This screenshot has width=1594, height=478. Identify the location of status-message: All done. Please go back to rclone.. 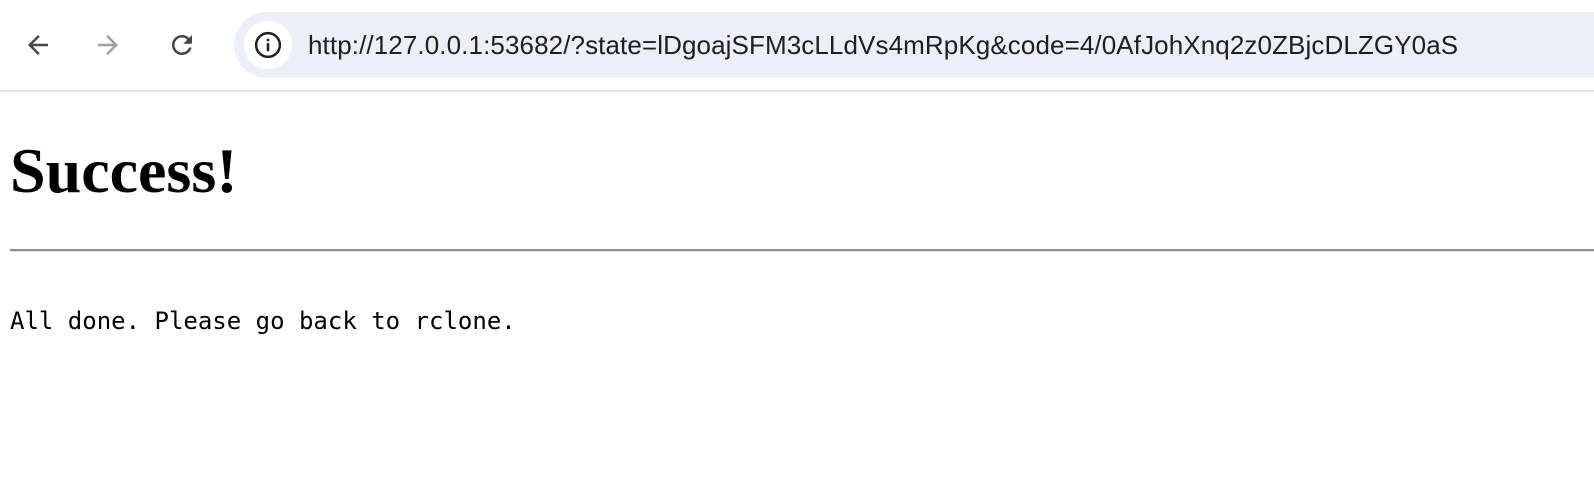
(263, 321).